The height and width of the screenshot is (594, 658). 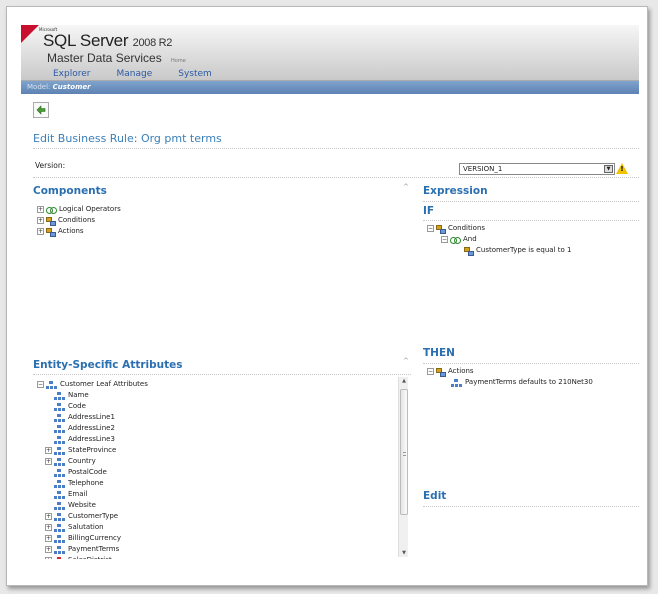 I want to click on attribute-item: + BillingCurrency, so click(x=92, y=538).